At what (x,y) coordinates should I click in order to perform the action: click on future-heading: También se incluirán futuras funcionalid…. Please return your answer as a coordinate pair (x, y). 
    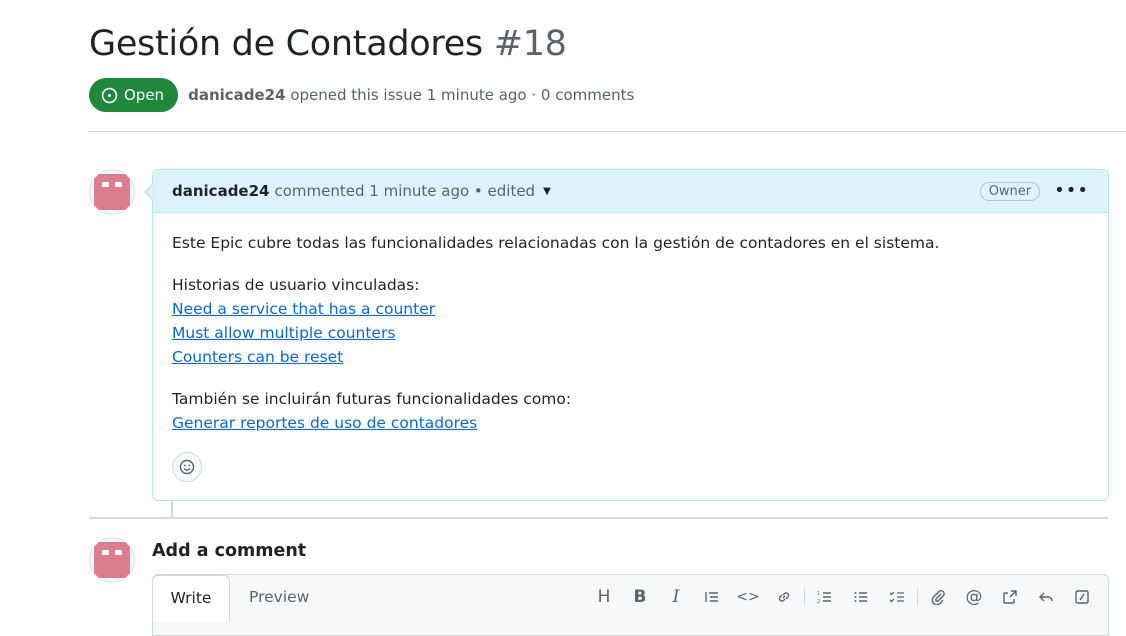
    Looking at the image, I should click on (372, 399).